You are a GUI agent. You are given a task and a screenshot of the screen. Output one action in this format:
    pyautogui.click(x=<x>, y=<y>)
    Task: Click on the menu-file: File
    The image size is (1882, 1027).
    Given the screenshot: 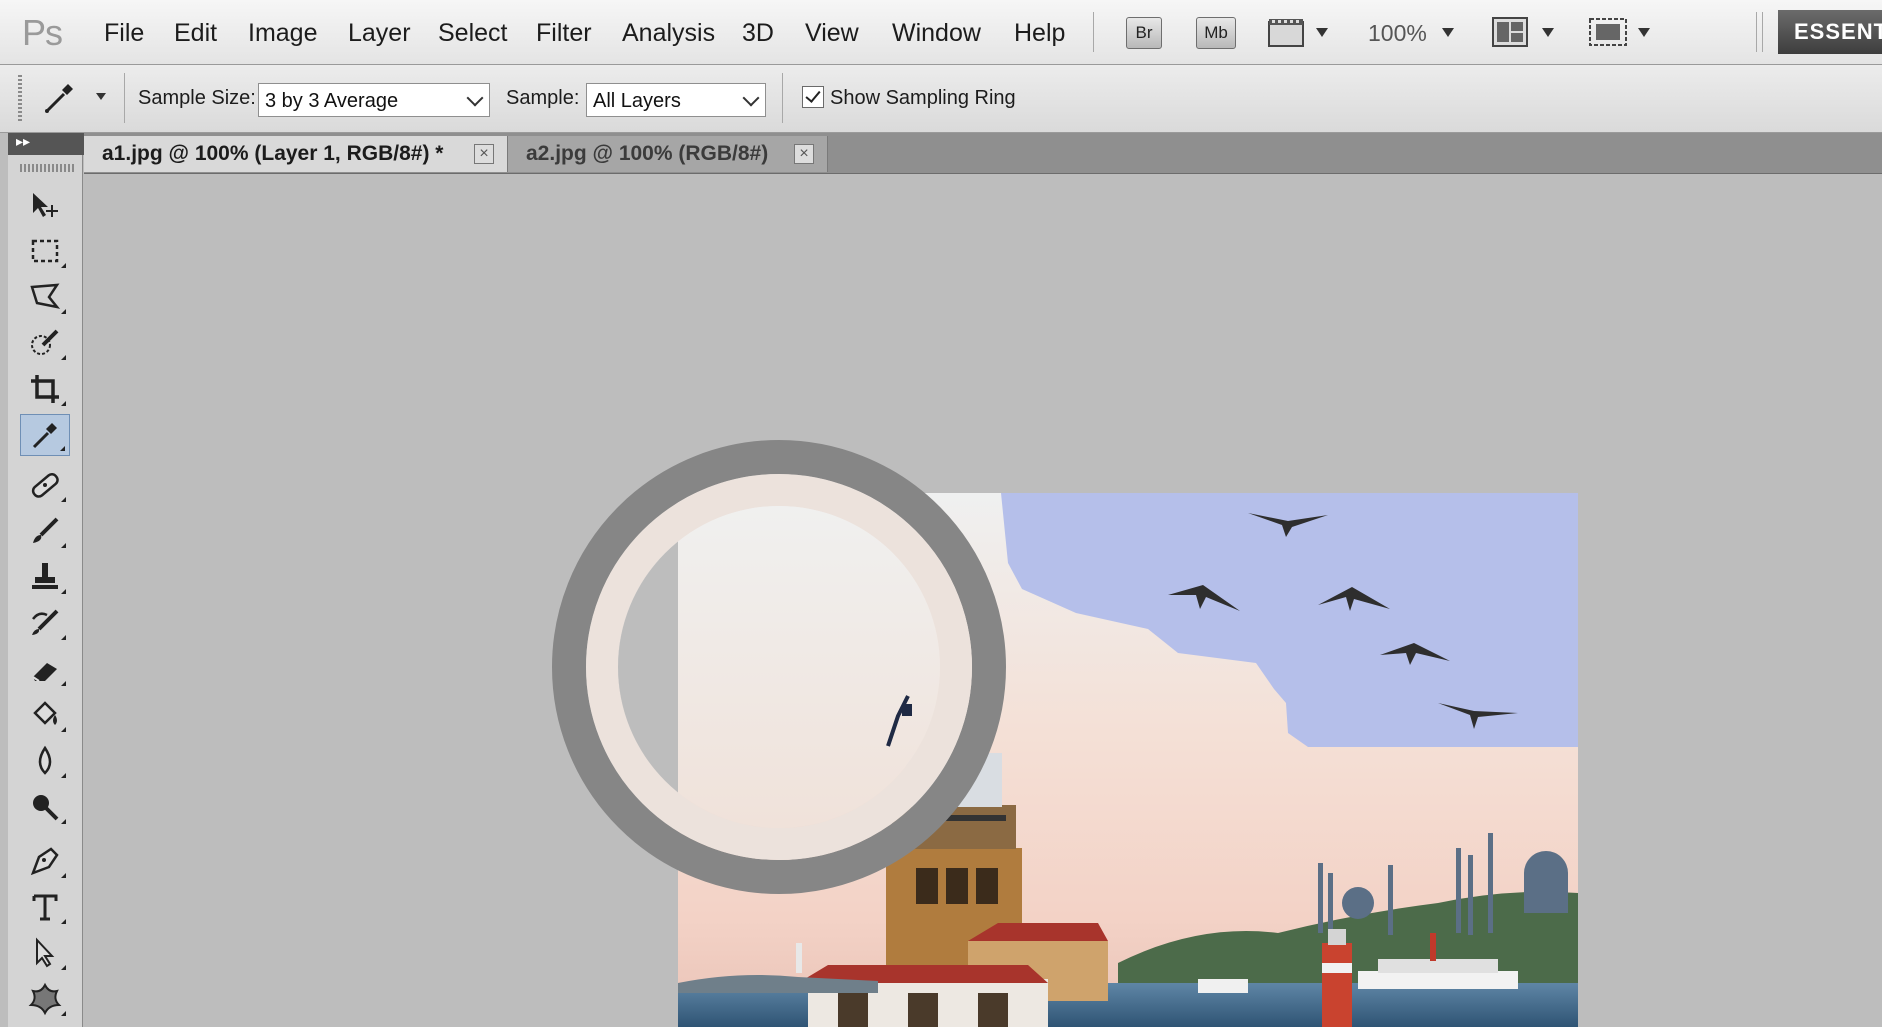 What is the action you would take?
    pyautogui.click(x=124, y=33)
    